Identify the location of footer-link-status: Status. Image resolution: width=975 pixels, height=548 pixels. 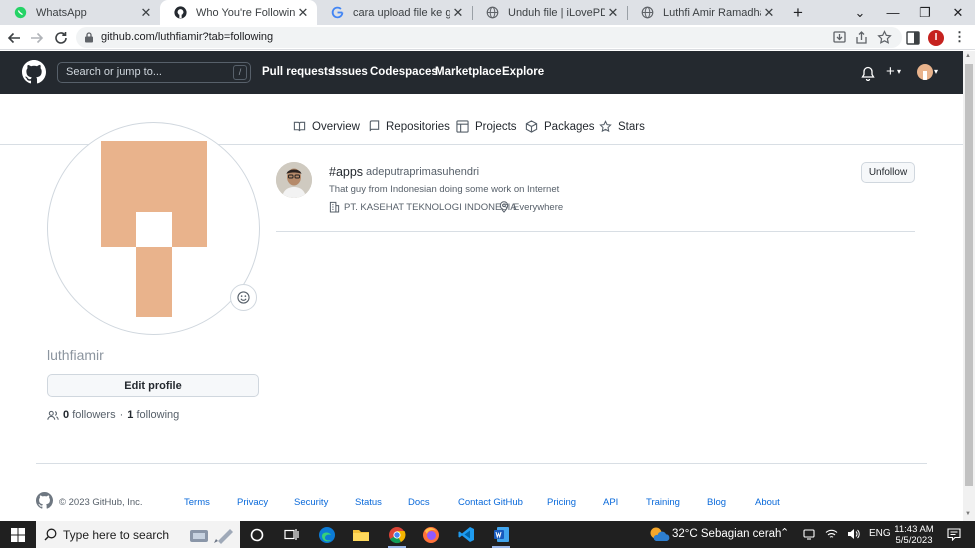
(368, 502).